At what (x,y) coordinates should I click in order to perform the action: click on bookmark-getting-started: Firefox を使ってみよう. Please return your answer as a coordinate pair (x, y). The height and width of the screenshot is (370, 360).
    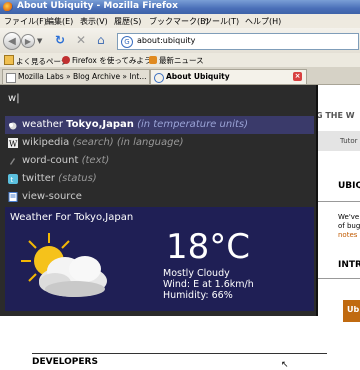
    Looking at the image, I should click on (106, 60).